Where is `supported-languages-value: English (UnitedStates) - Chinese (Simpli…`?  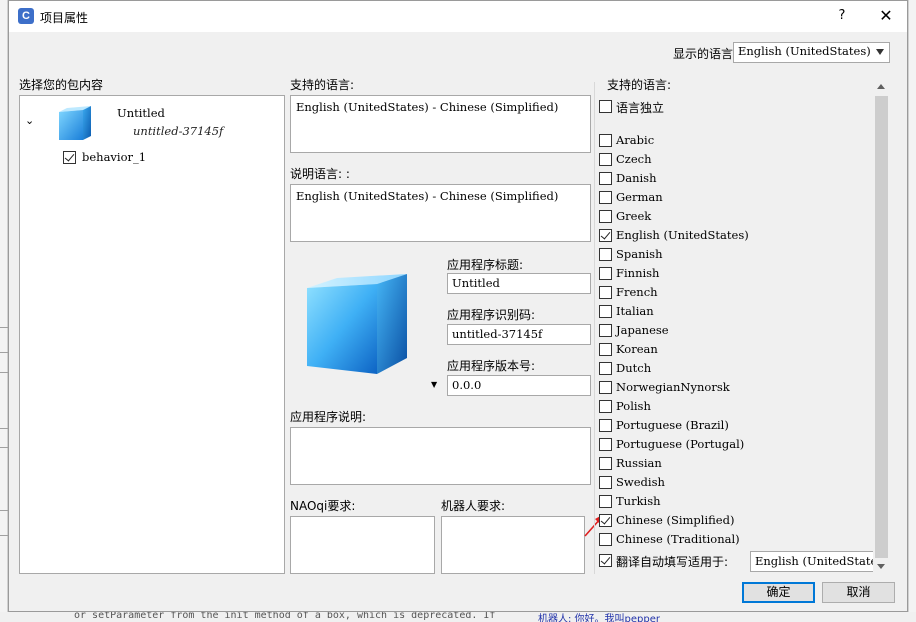 supported-languages-value: English (UnitedStates) - Chinese (Simpli… is located at coordinates (427, 107).